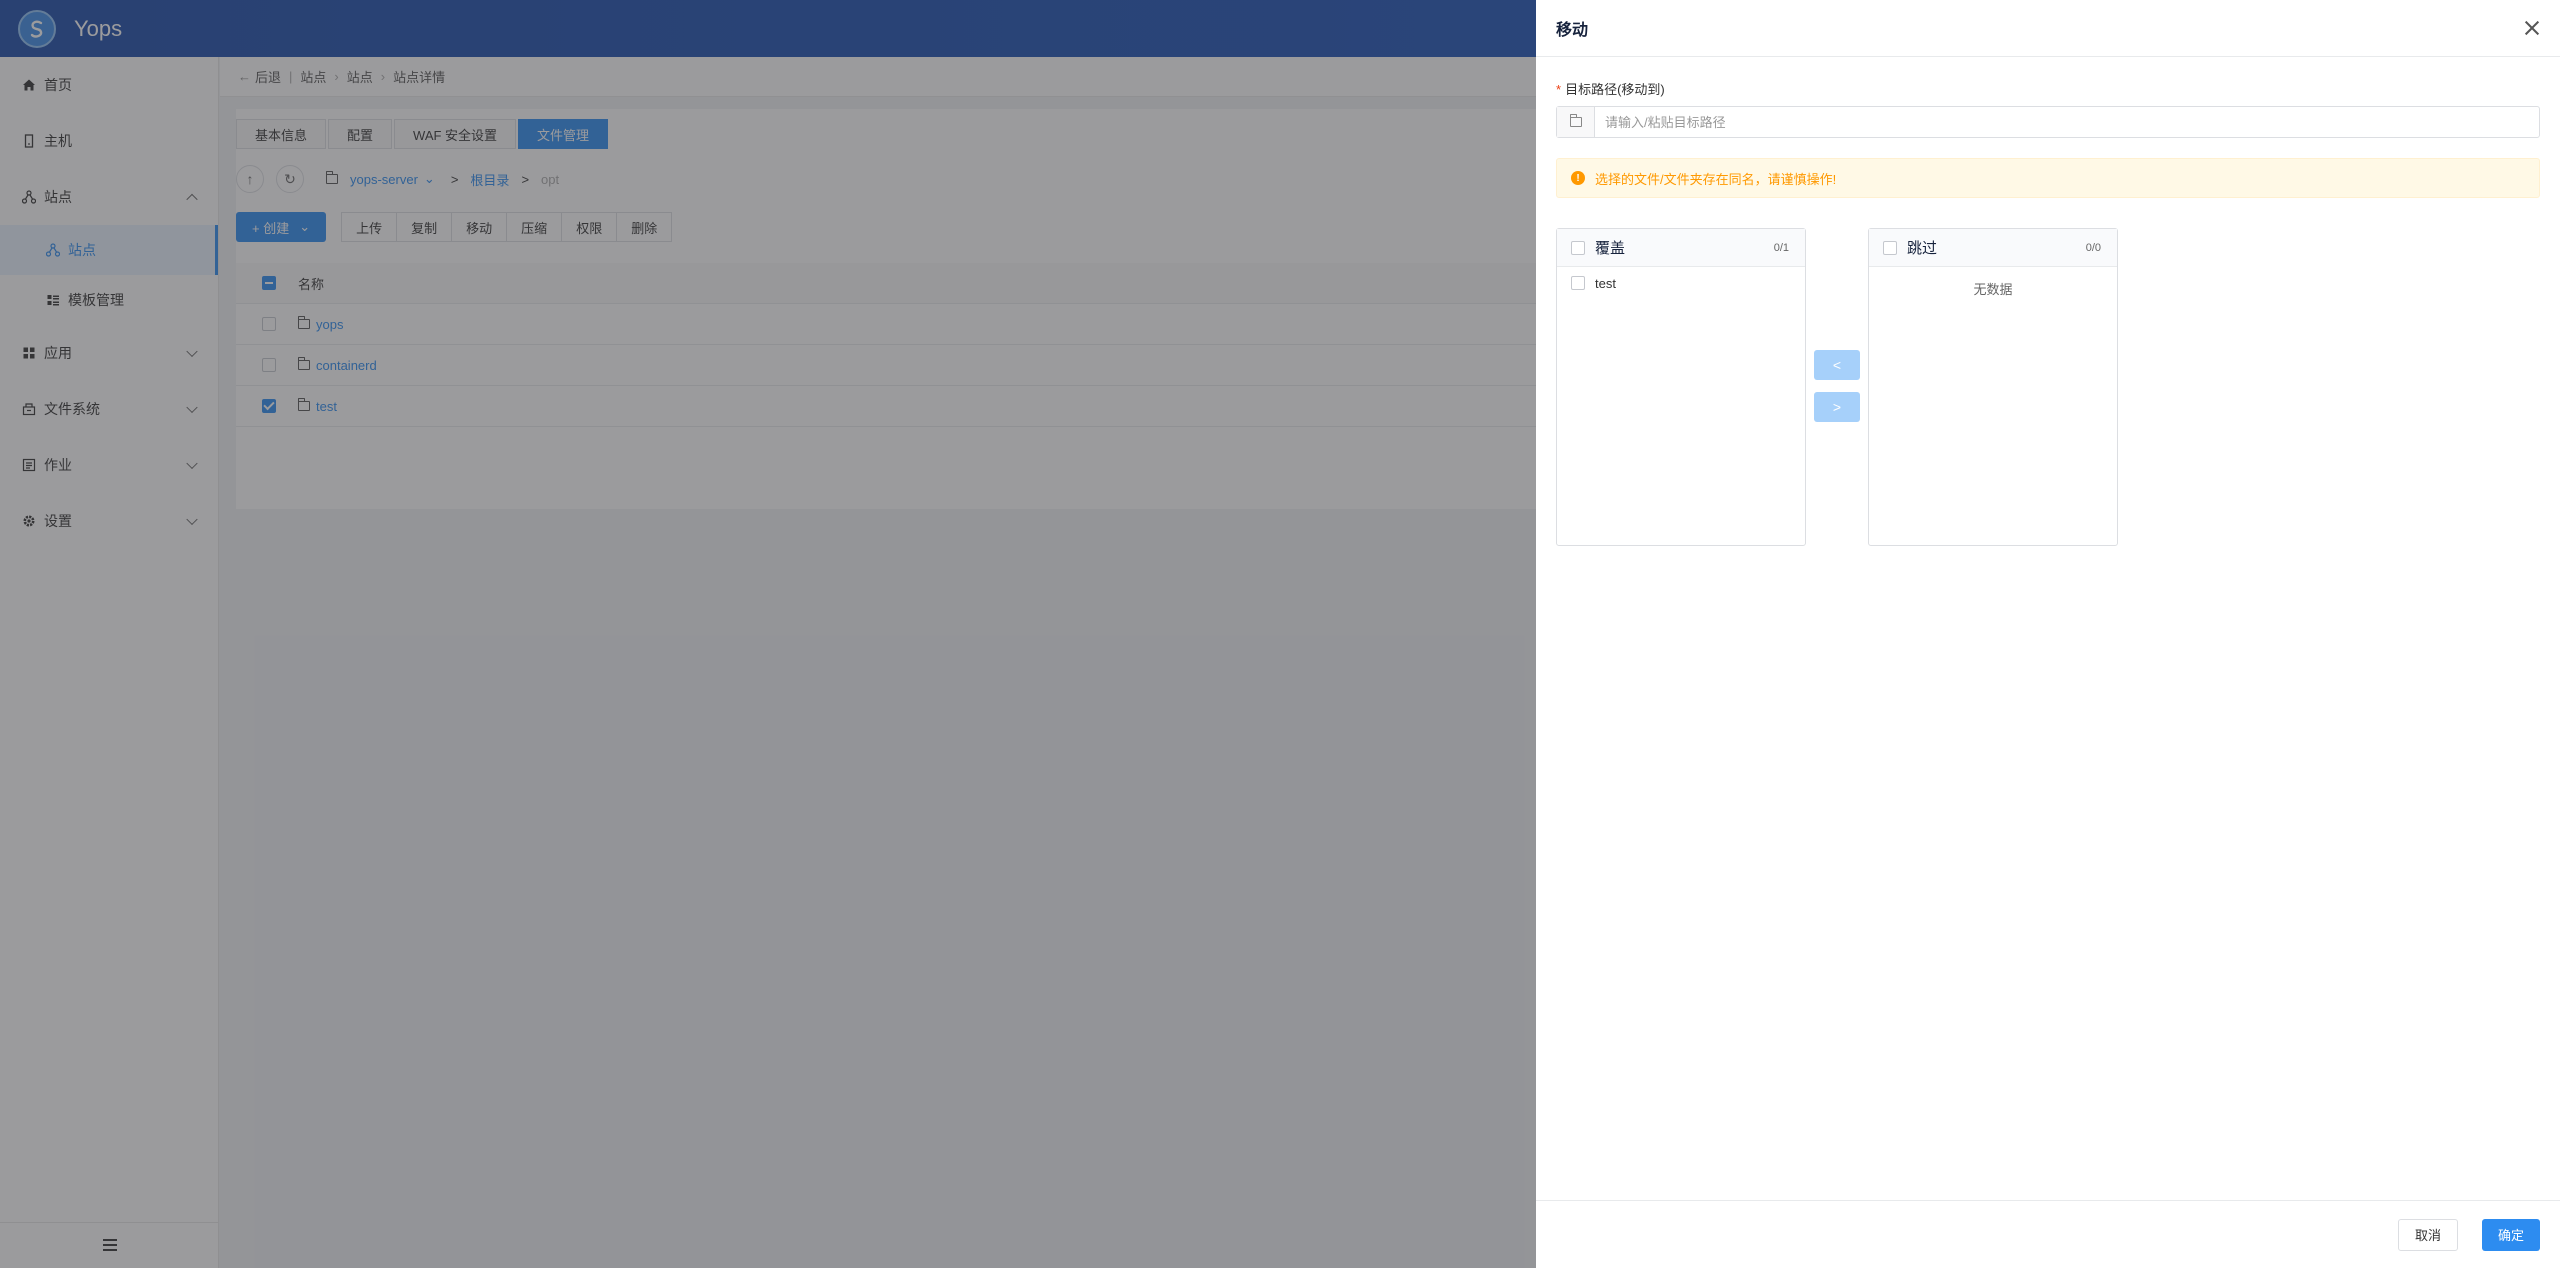  Describe the element at coordinates (1716, 179) in the screenshot. I see `alert-text: 选择的文件/文件夹存在同名，请谨慎操作!` at that location.